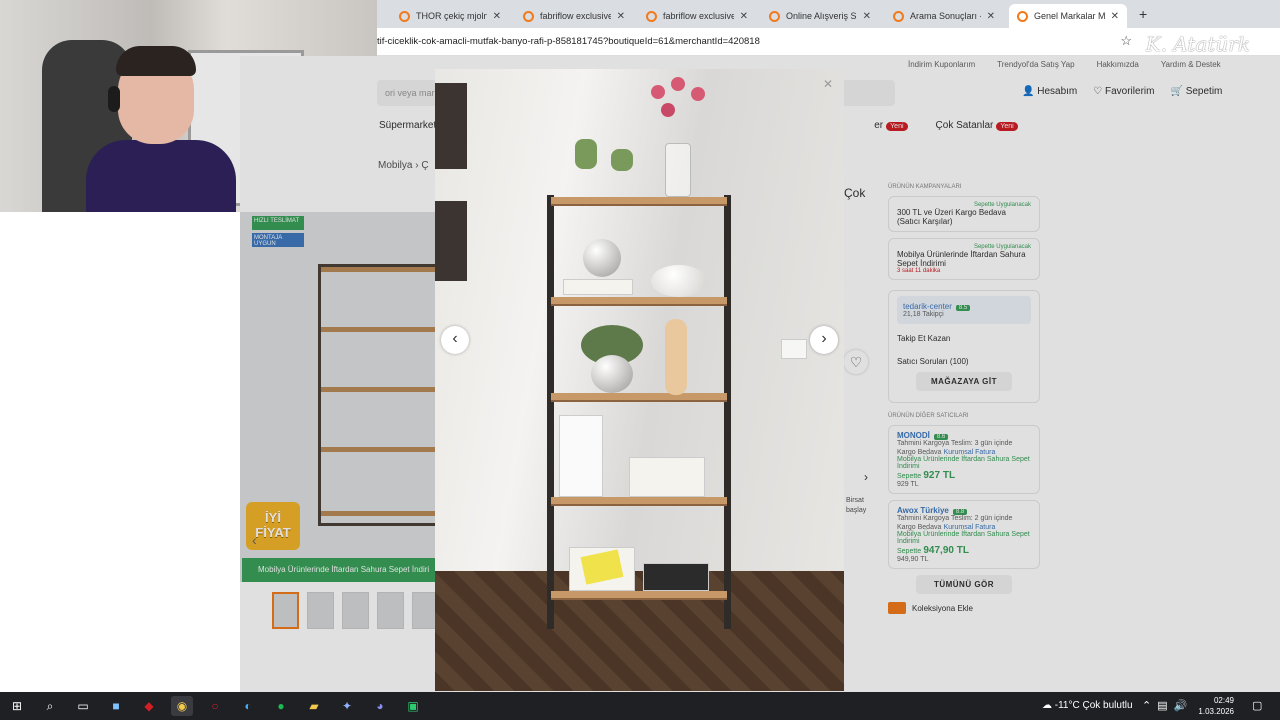 This screenshot has height=720, width=1280. Describe the element at coordinates (161, 176) in the screenshot. I see `streamer-shirt` at that location.